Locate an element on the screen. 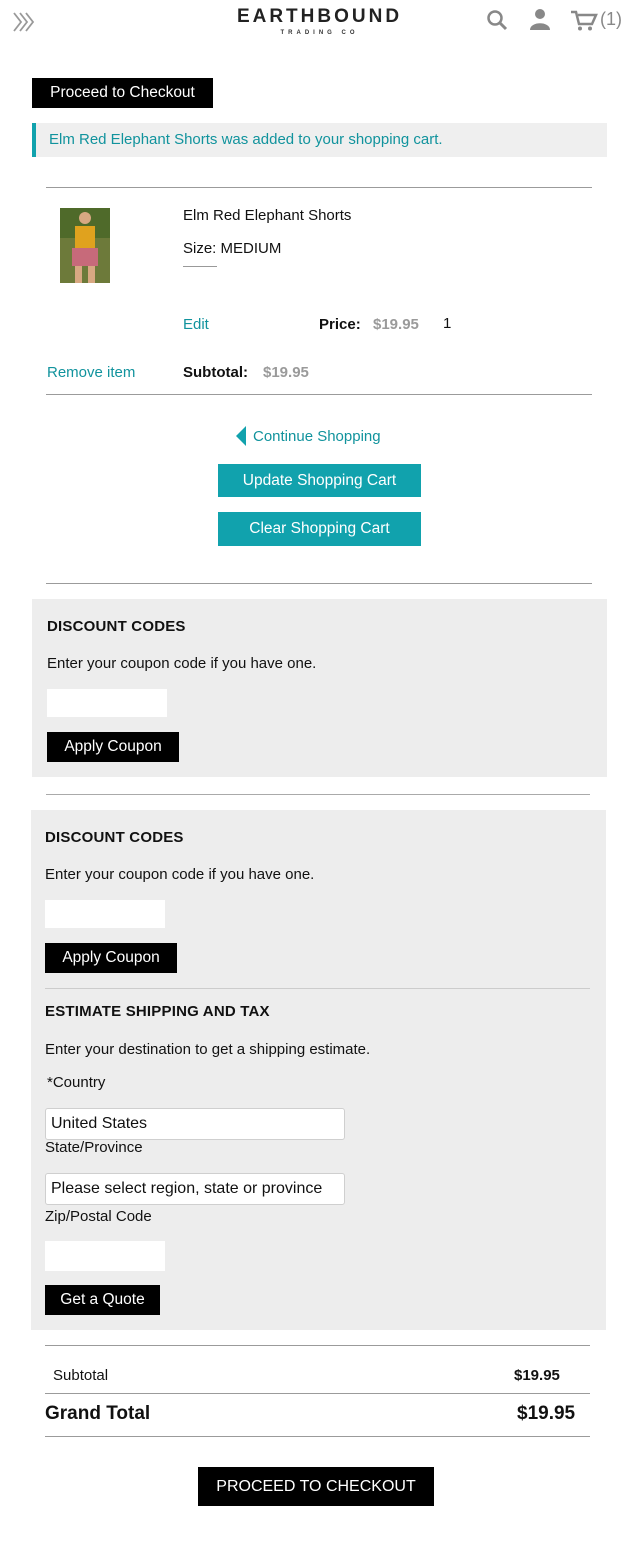 This screenshot has height=1563, width=639. update-cart-button: Update Shopping Cart is located at coordinates (319, 480).